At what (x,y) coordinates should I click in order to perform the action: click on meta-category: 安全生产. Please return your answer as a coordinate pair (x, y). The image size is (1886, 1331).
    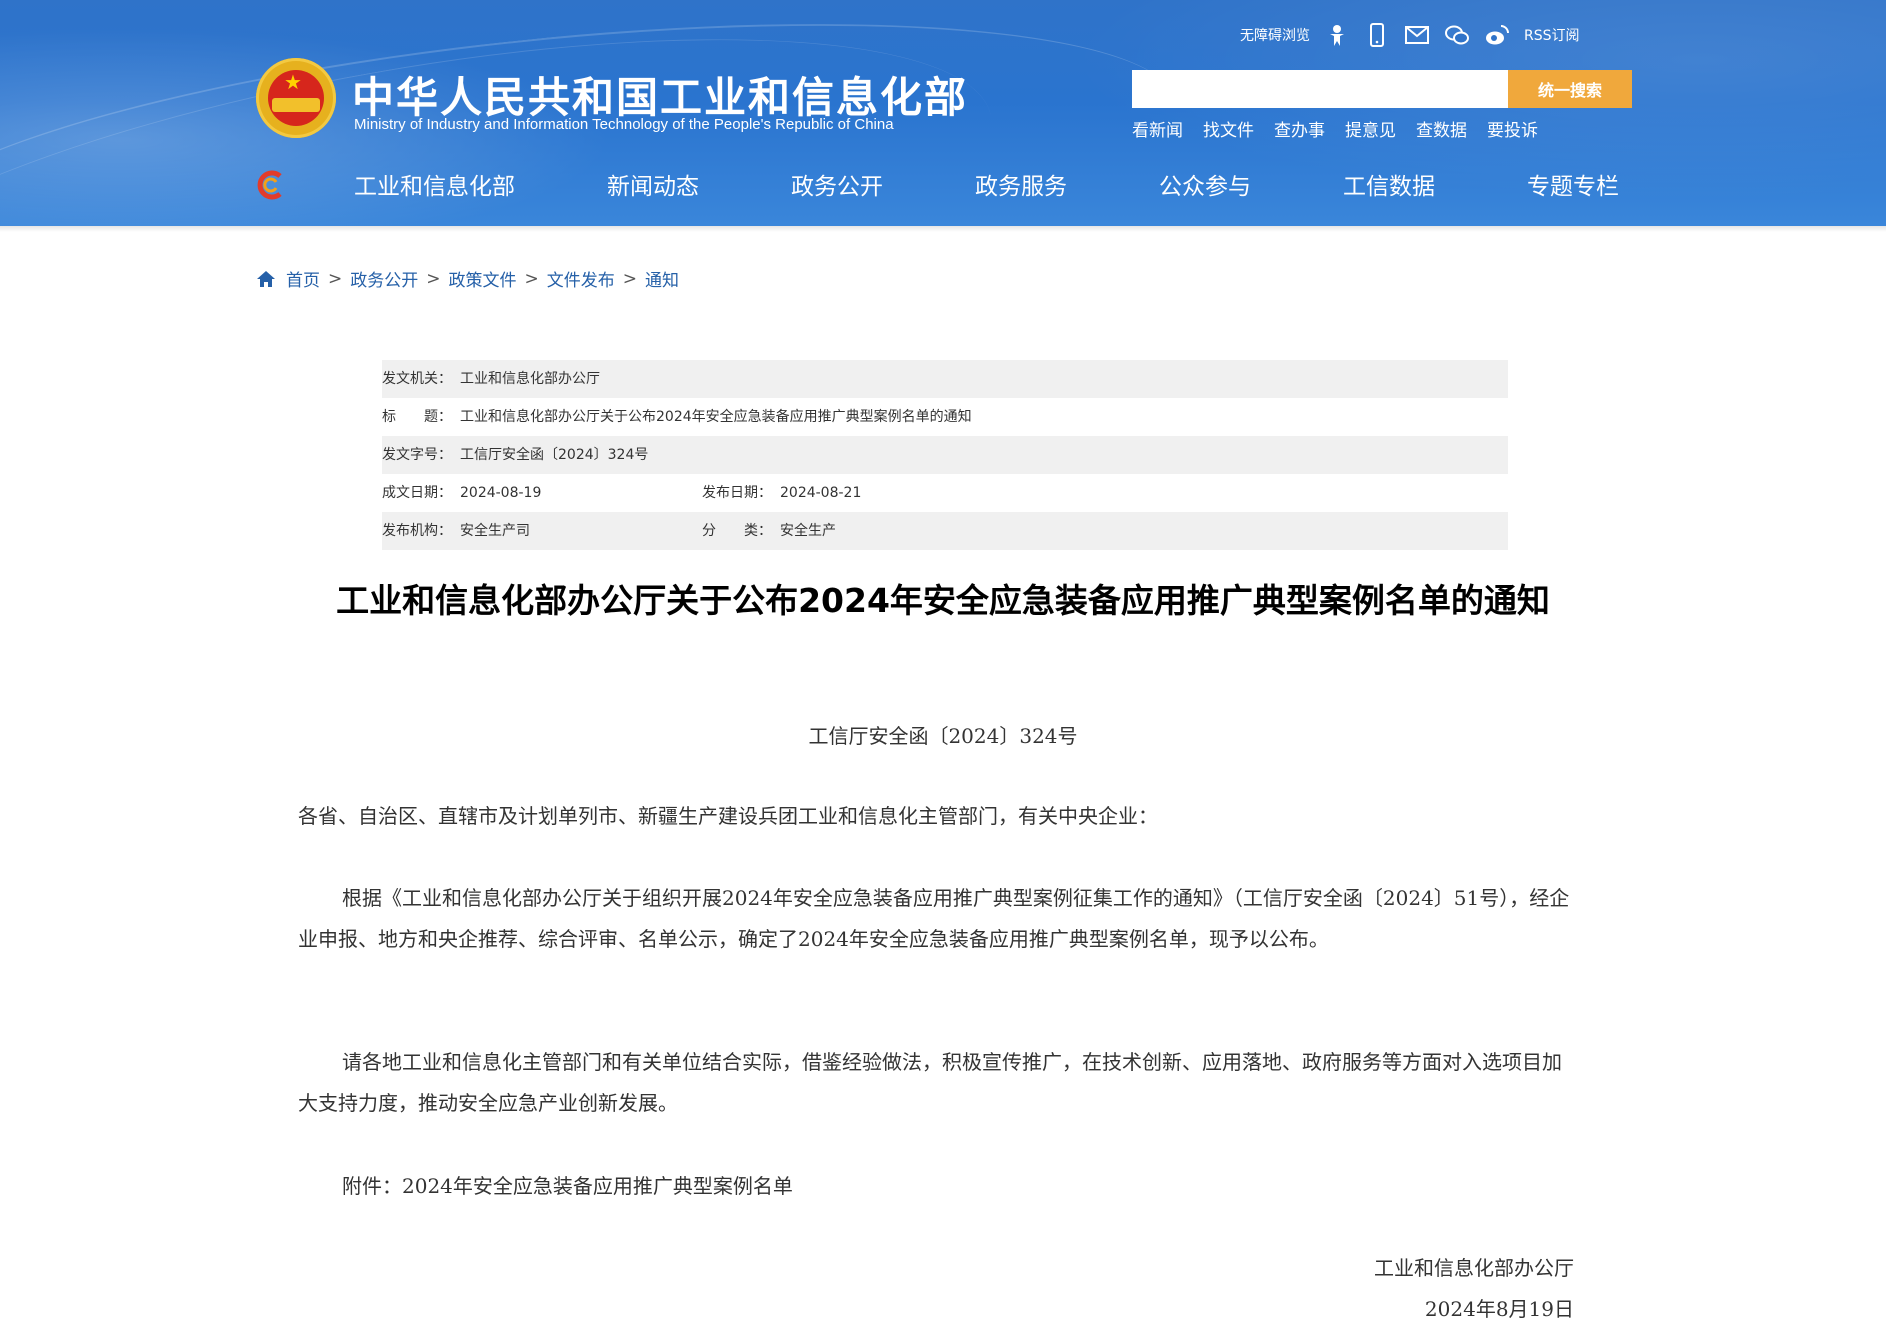
    Looking at the image, I should click on (808, 531).